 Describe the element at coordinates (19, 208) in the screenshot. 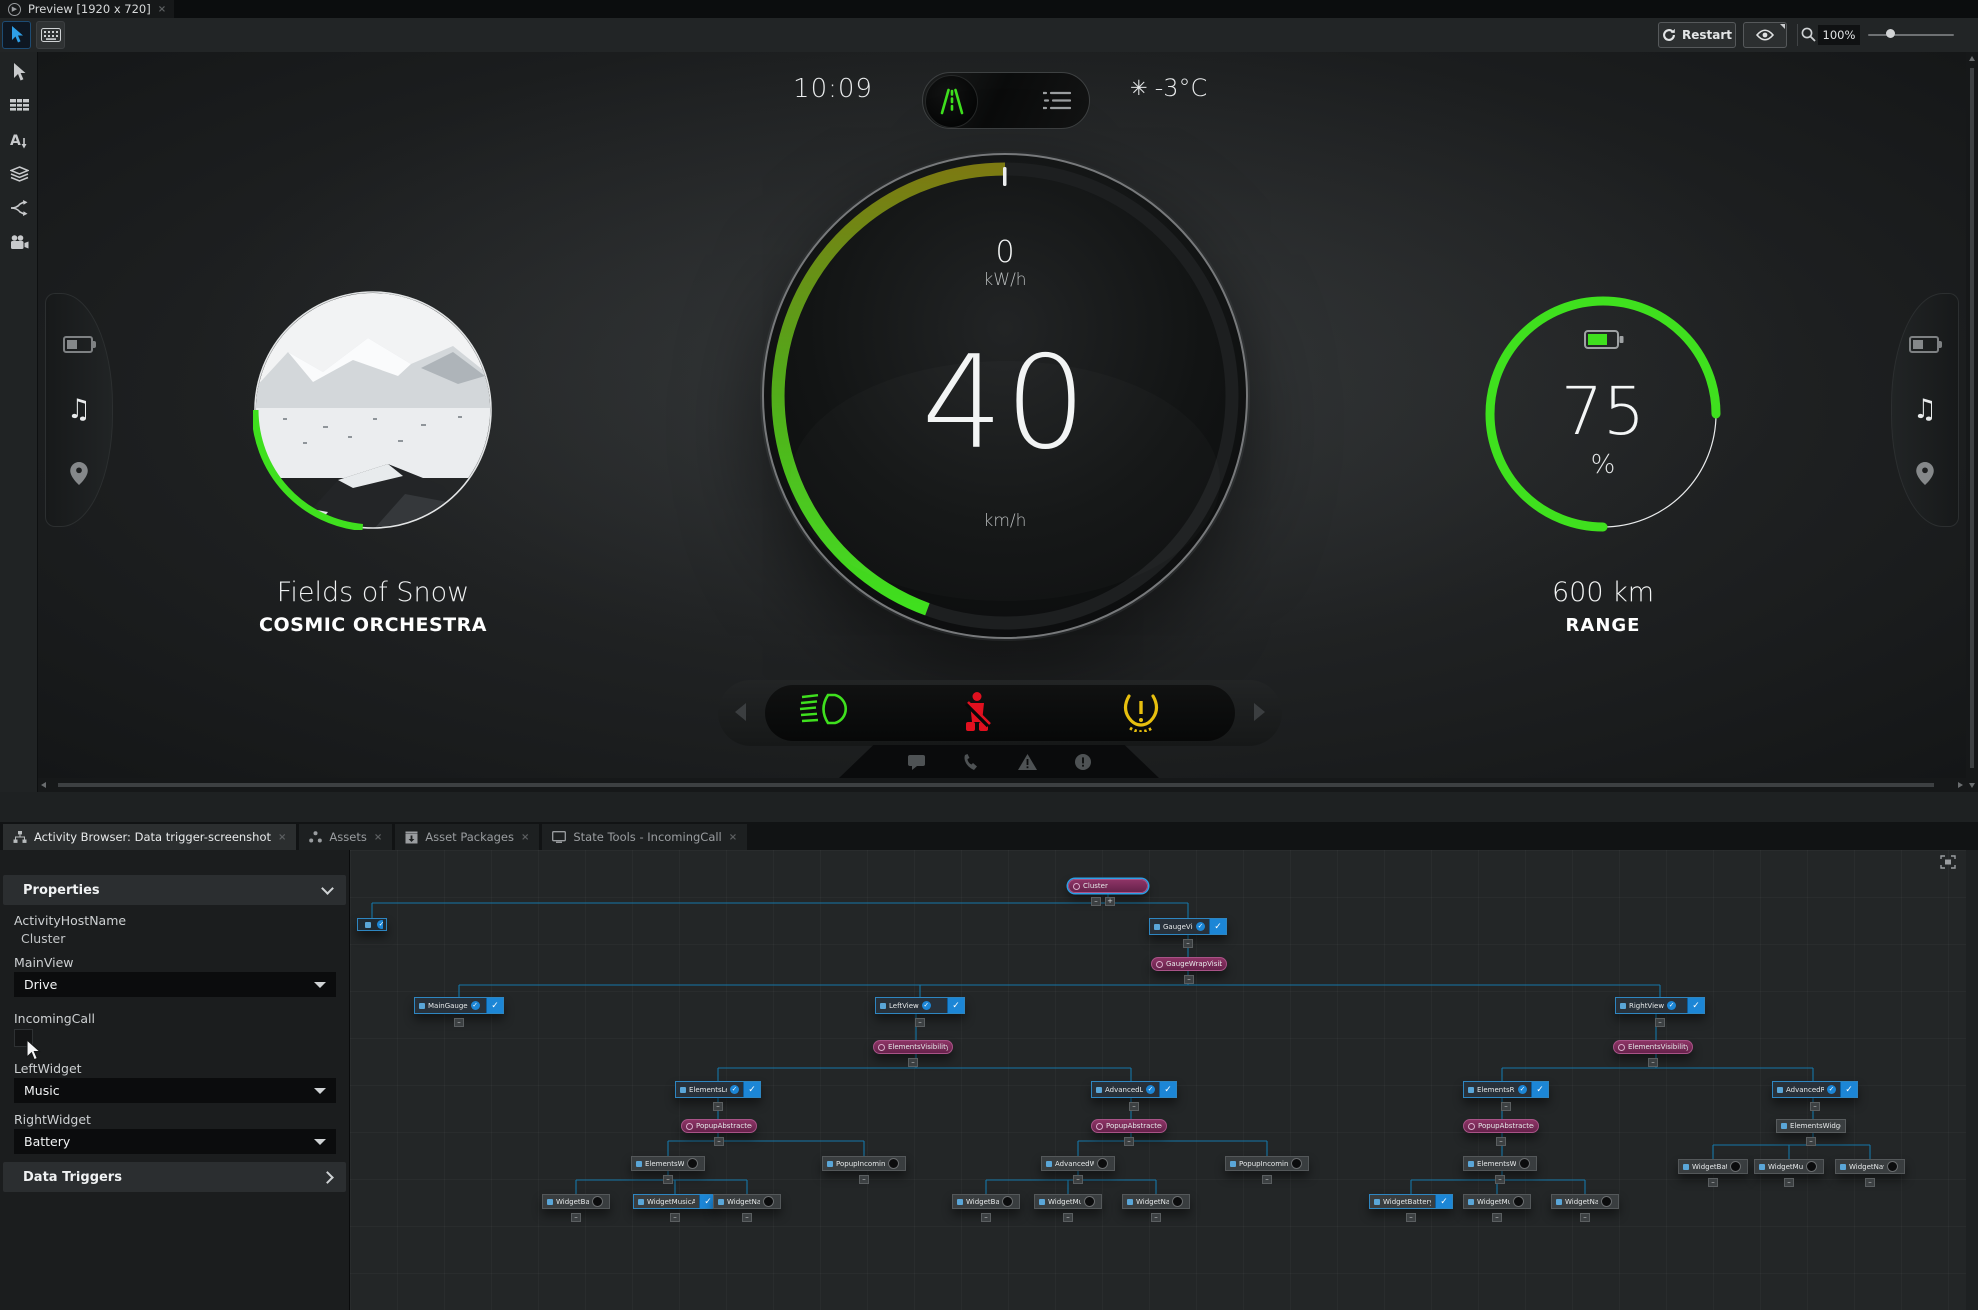

I see `flow-tool-button` at that location.